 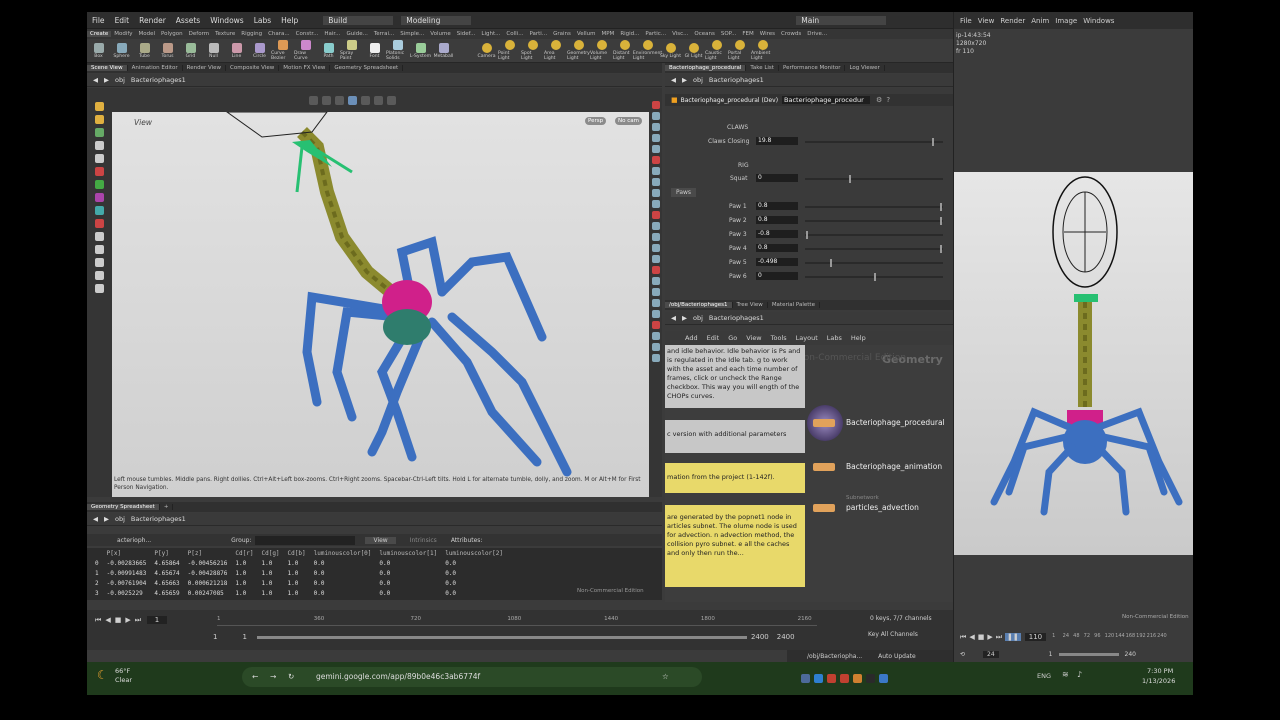 I want to click on shelf-tool: Ambient Light, so click(x=762, y=50).